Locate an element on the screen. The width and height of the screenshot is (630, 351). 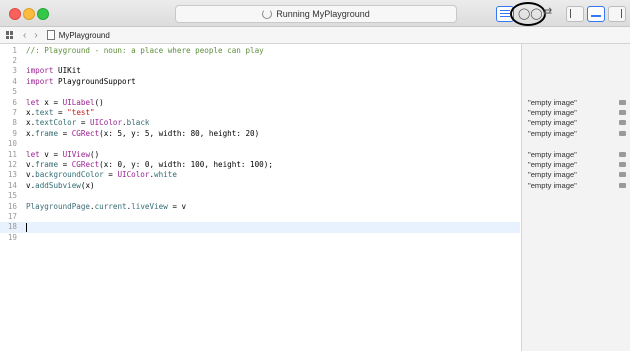
line-number: 1 is located at coordinates (14, 50).